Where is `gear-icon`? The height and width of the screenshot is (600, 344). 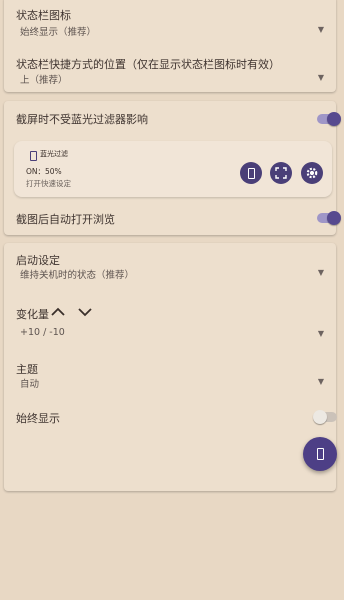 gear-icon is located at coordinates (312, 173).